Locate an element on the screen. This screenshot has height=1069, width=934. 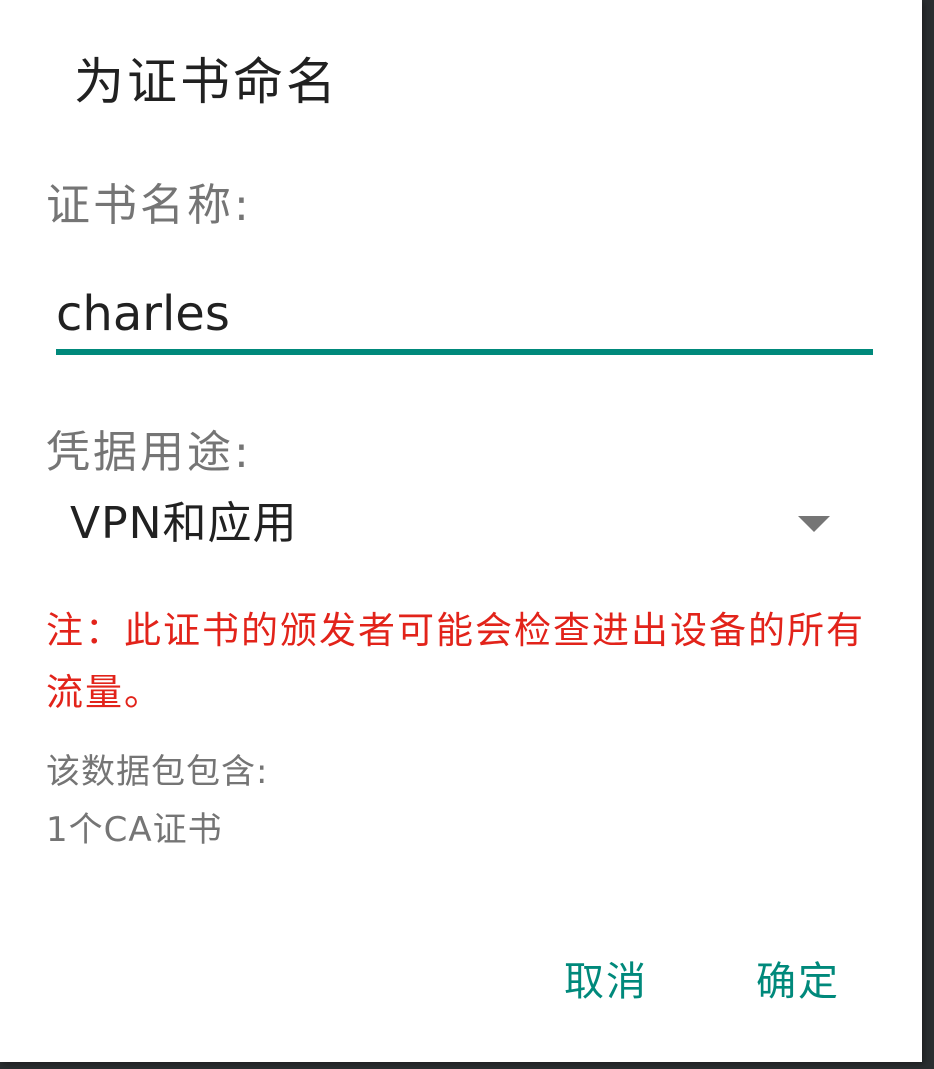
warning-text: 注：此证书的颁发者可能会检查进出设备的所有流量。 is located at coordinates (455, 661).